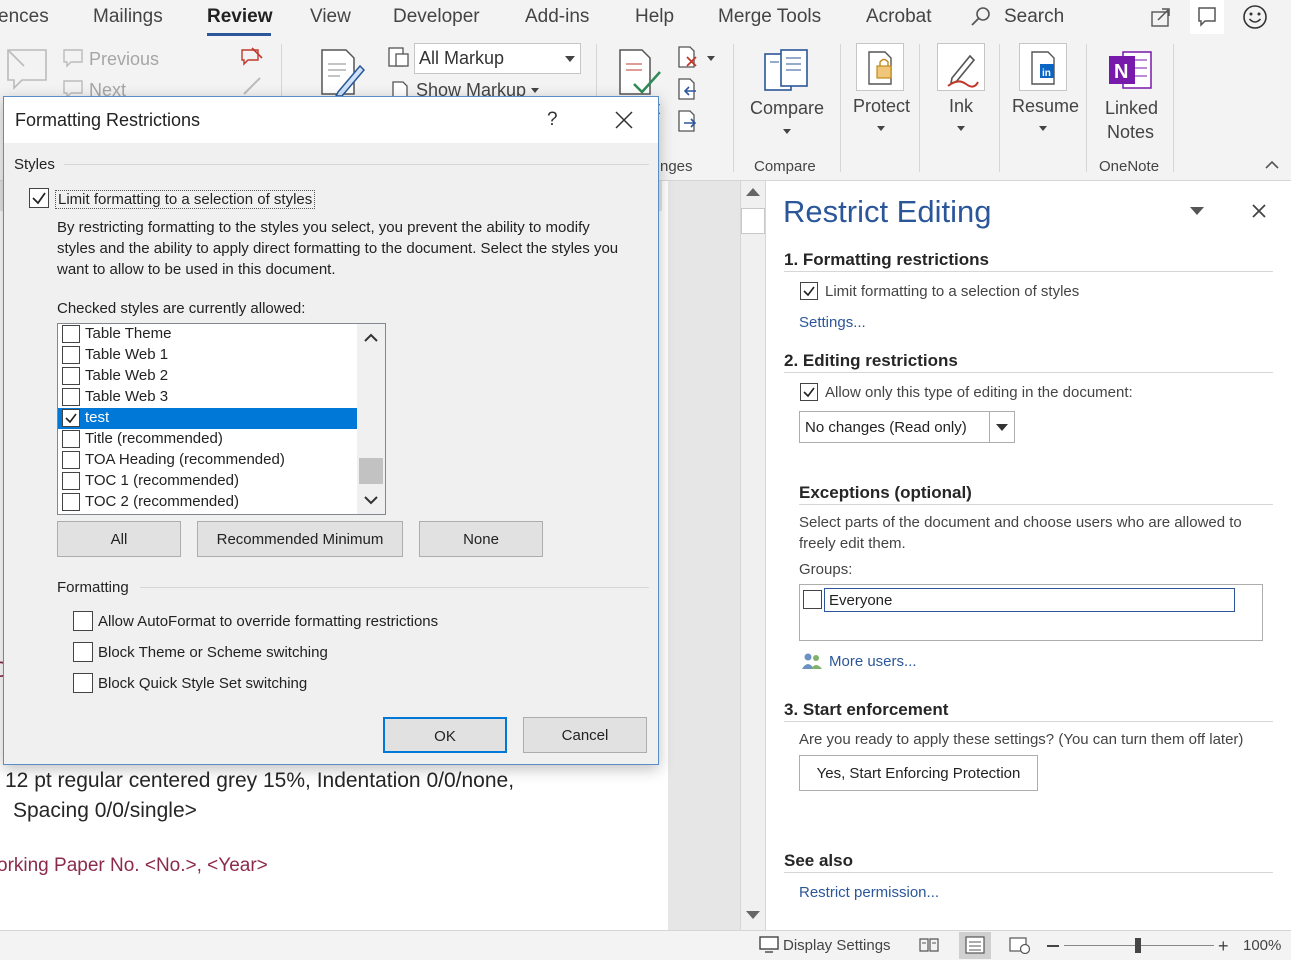  What do you see at coordinates (1259, 211) in the screenshot?
I see `pane-close-icon` at bounding box center [1259, 211].